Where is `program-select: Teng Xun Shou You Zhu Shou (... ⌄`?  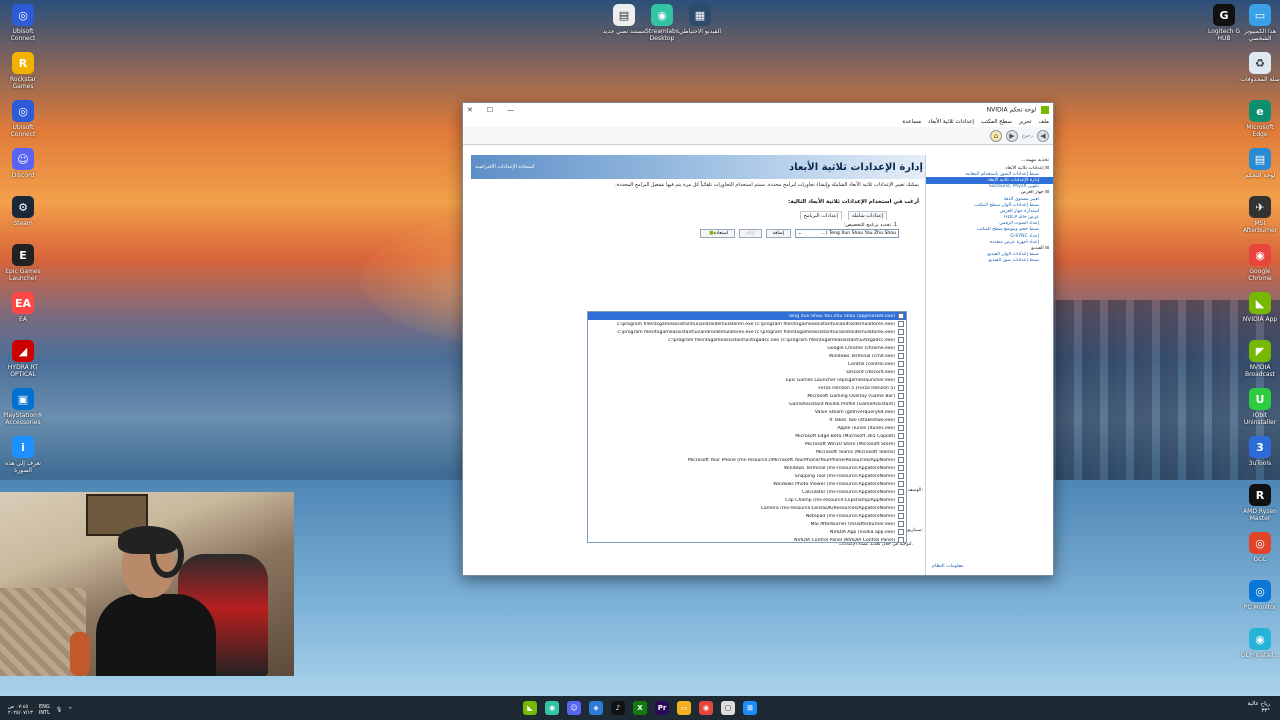
program-select: Teng Xun Shou You Zhu Shou (... ⌄ is located at coordinates (847, 233).